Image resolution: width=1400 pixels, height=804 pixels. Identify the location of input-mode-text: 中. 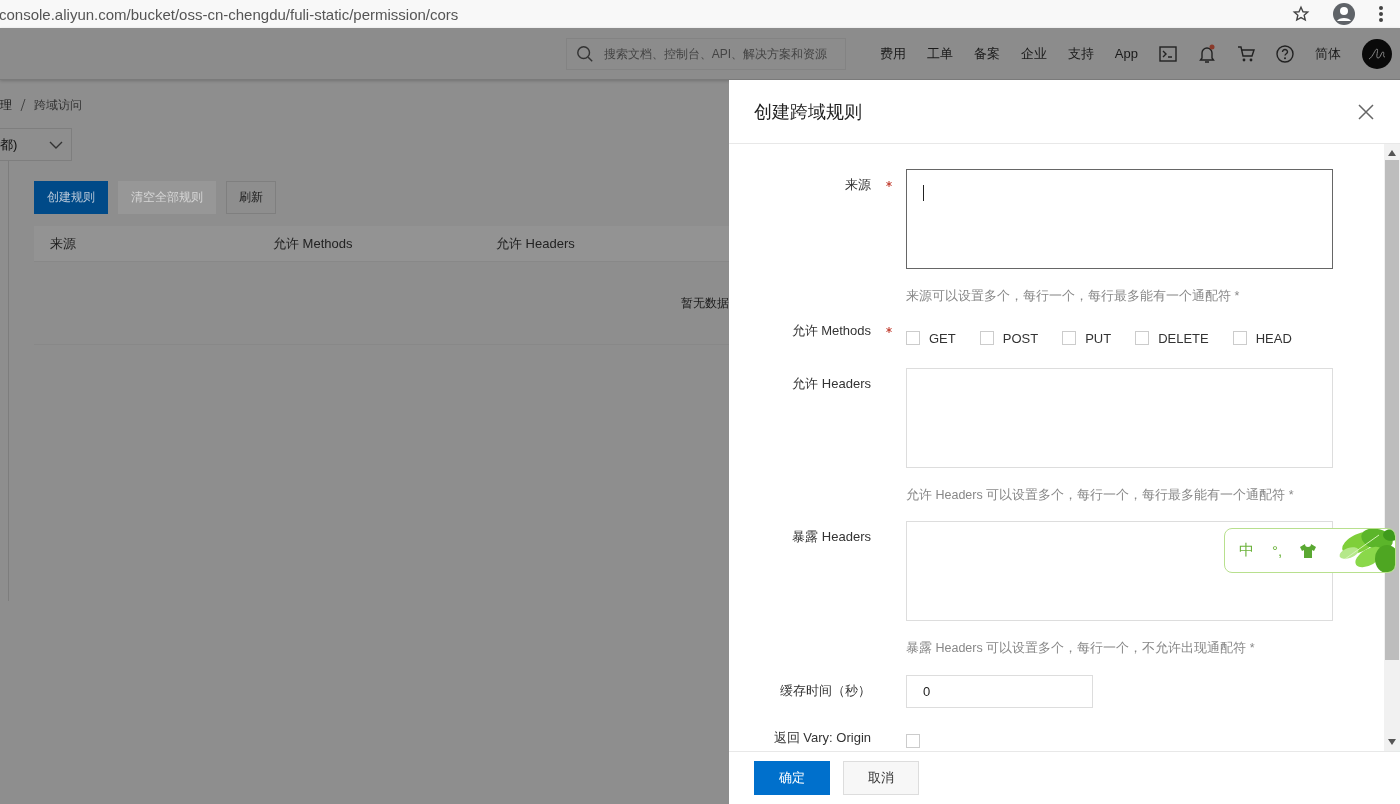
(1246, 550).